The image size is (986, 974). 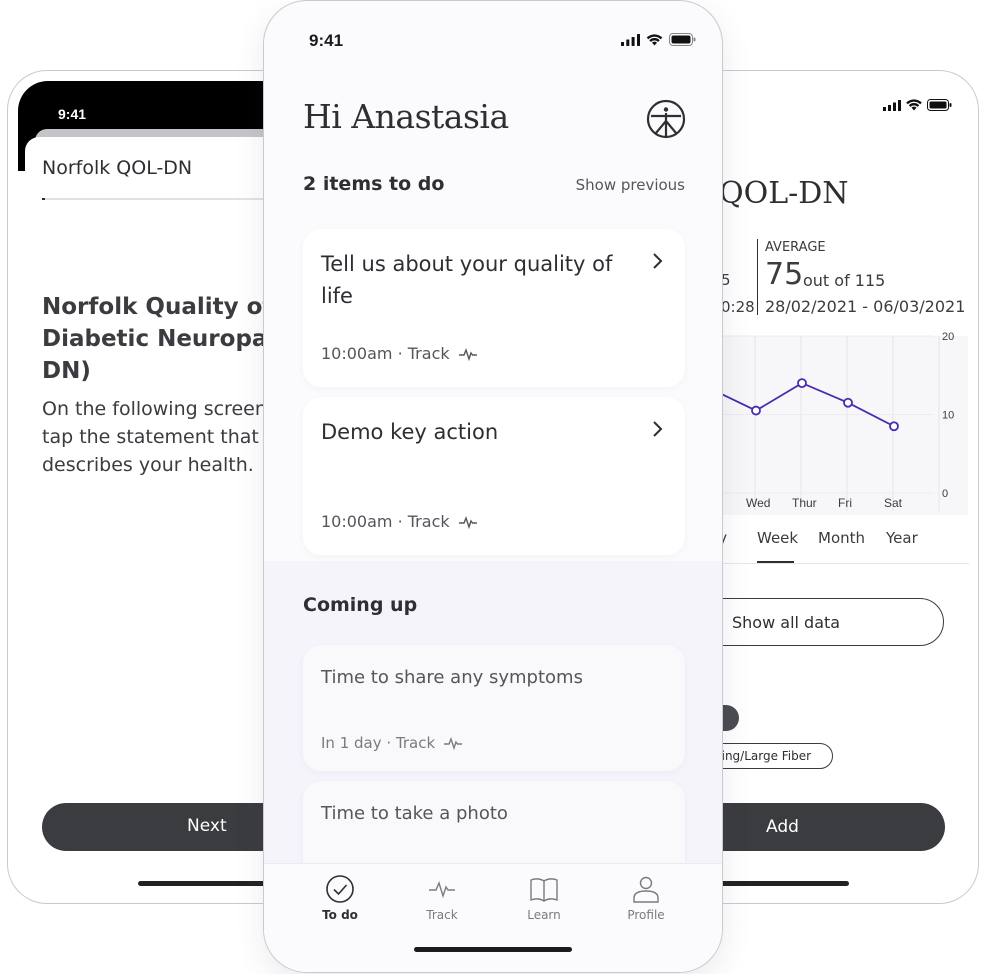 What do you see at coordinates (117, 168) in the screenshot?
I see `left-screen-title: Norfolk QOL-DN` at bounding box center [117, 168].